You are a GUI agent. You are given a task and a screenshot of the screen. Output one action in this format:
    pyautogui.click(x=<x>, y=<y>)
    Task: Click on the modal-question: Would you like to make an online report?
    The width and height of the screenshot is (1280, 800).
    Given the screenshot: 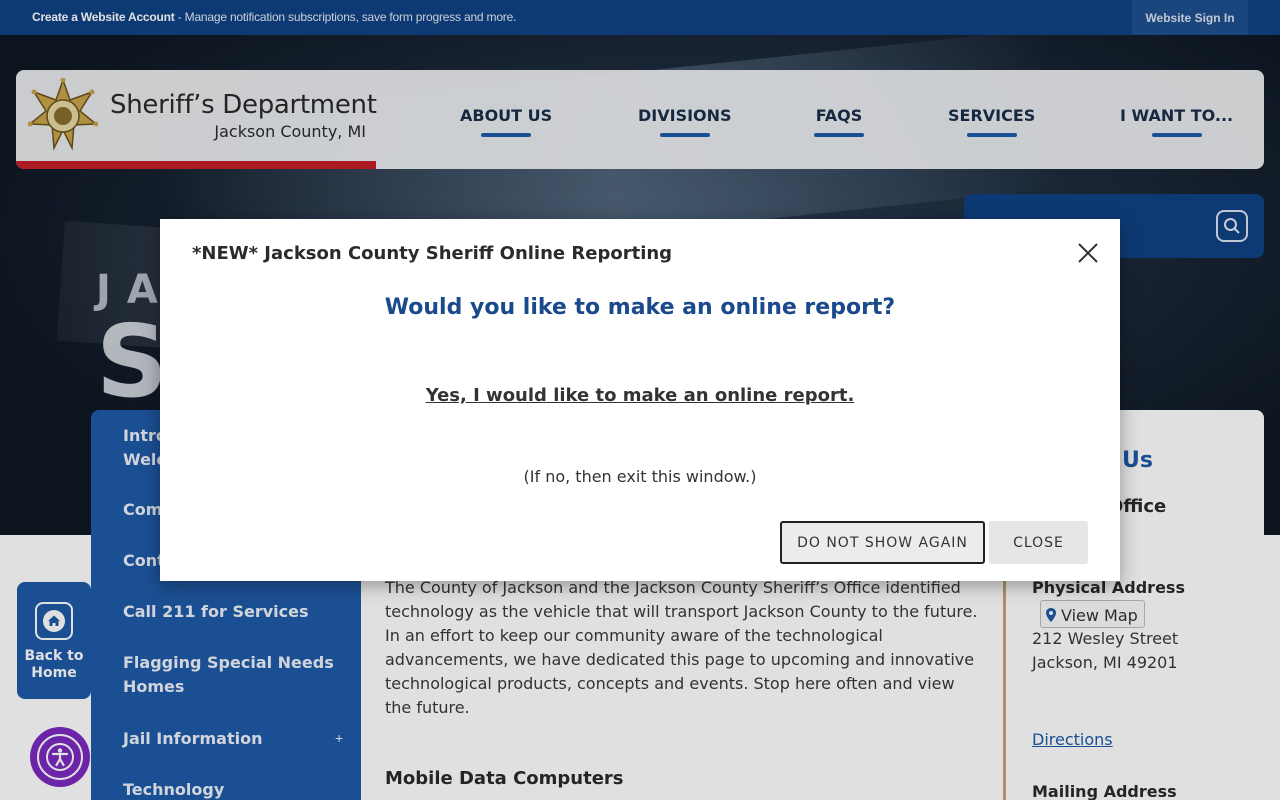 What is the action you would take?
    pyautogui.click(x=640, y=307)
    